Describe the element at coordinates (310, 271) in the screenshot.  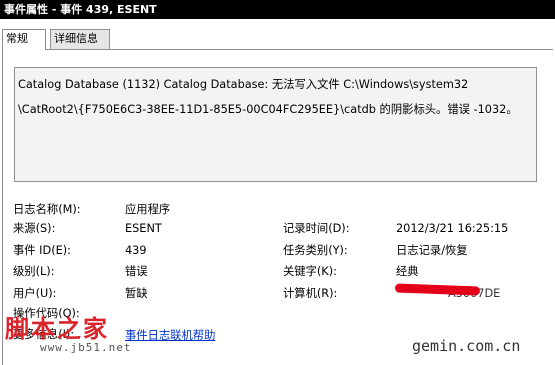
I see `keywords-label: 关键字(K):` at that location.